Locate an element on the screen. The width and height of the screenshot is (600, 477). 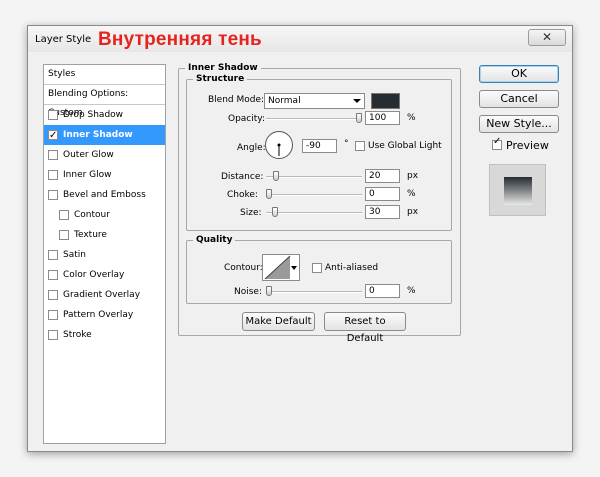
noise-label: Noise: is located at coordinates (248, 292).